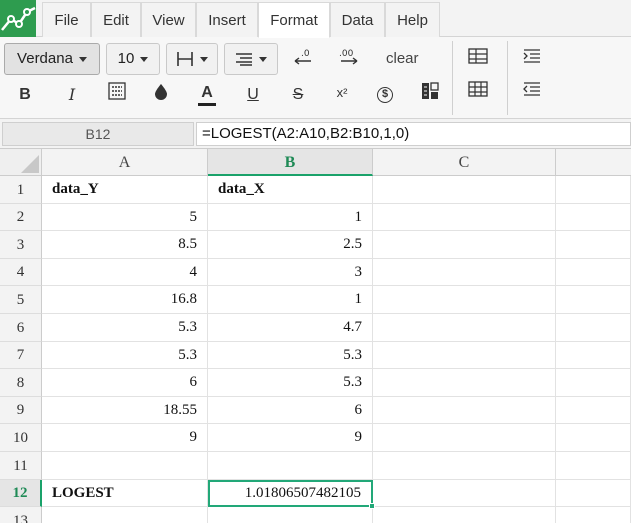  I want to click on currency-button: $, so click(385, 95).